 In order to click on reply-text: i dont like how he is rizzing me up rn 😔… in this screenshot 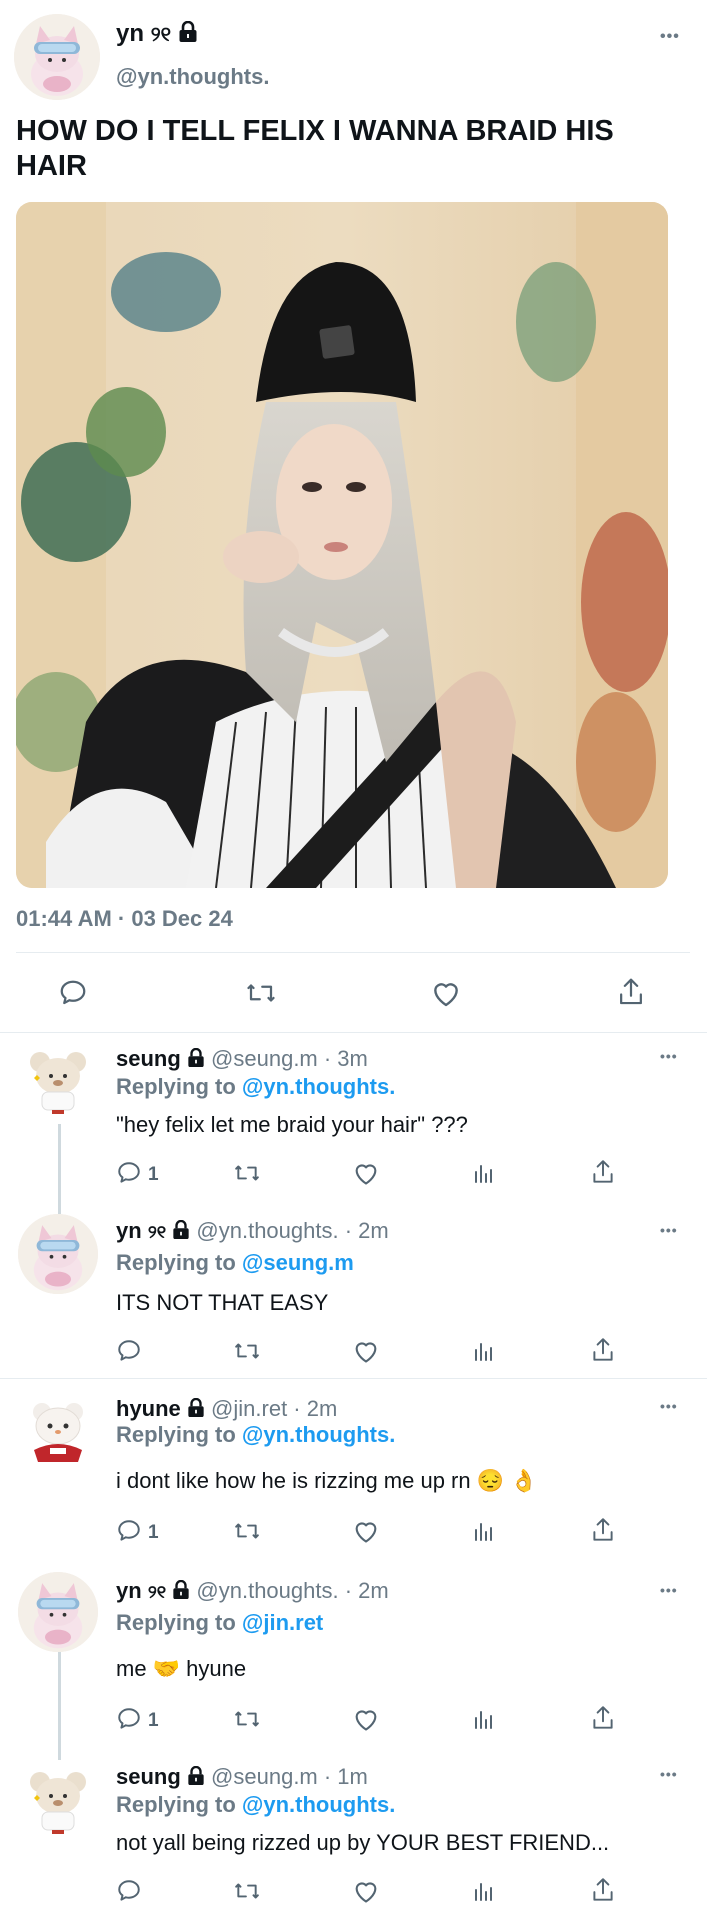, I will do `click(327, 1480)`.